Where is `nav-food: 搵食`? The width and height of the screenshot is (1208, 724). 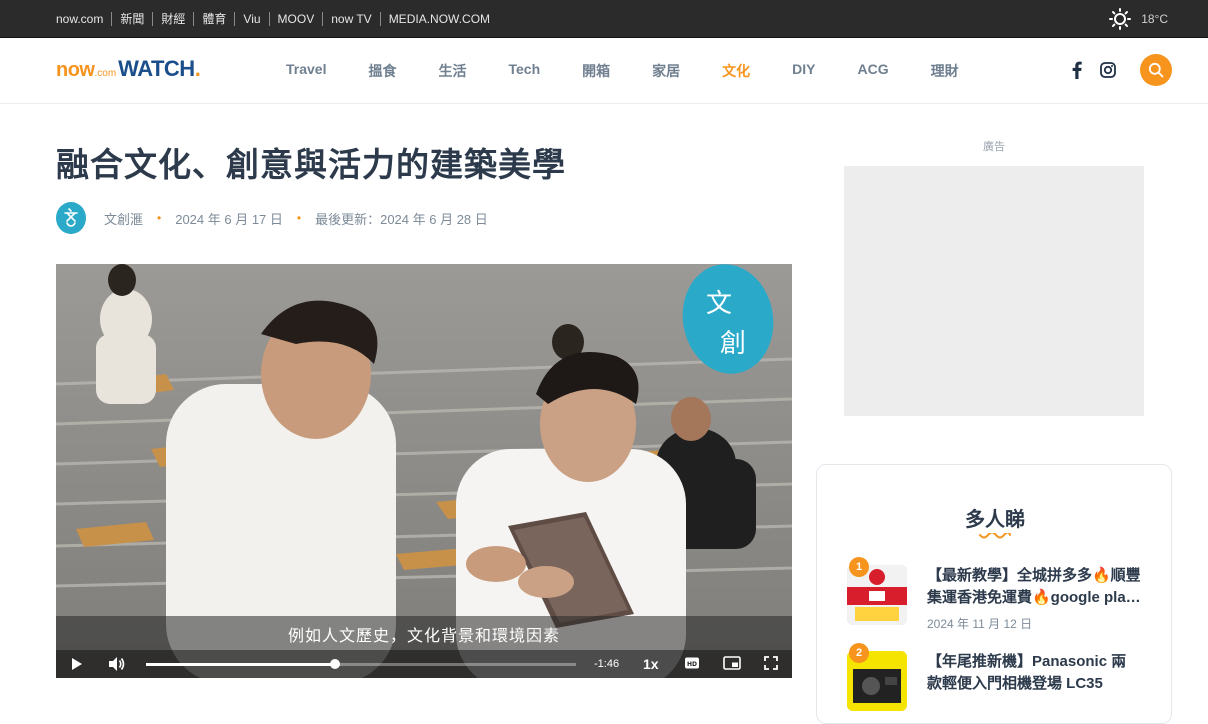
nav-food: 搵食 is located at coordinates (382, 71).